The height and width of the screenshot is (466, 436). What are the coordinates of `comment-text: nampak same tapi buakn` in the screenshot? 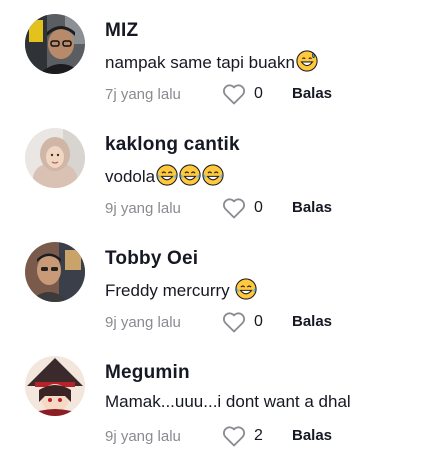 It's located at (211, 61).